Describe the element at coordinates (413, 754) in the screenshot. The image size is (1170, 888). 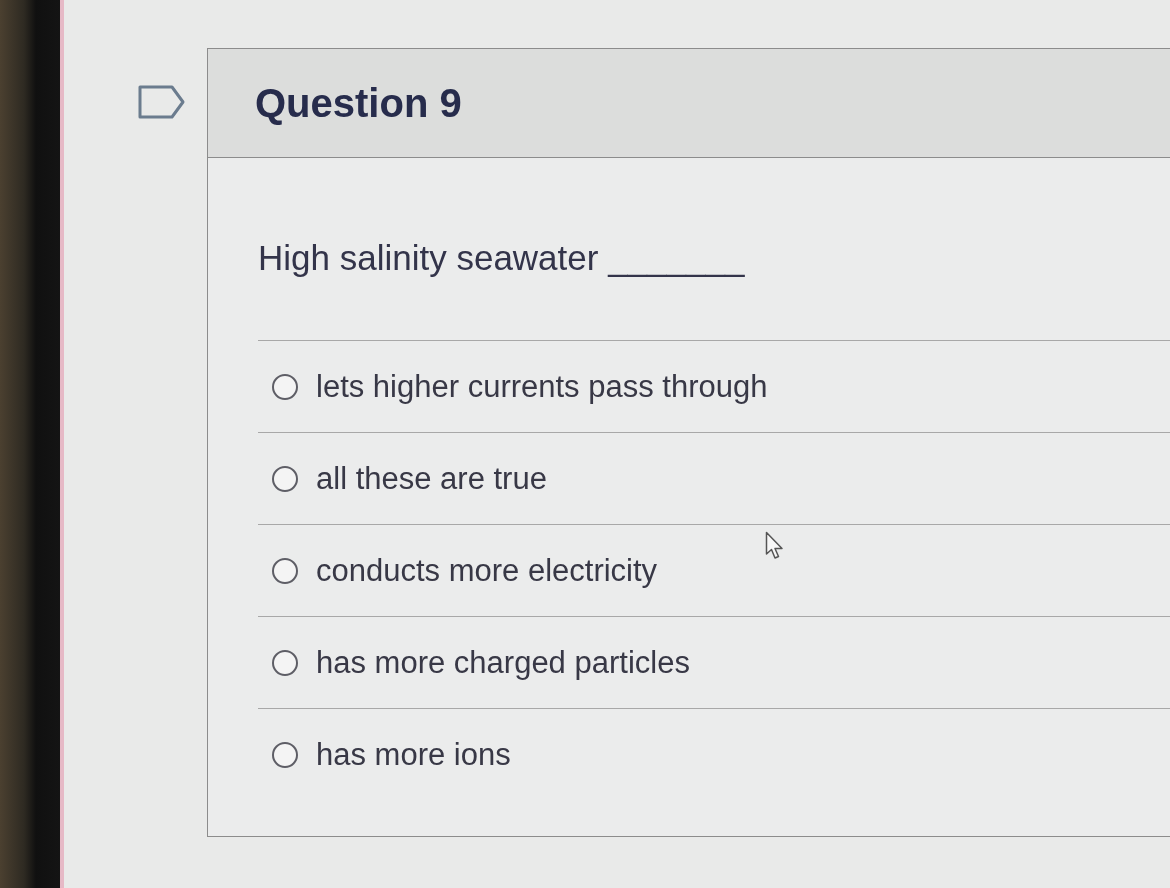
I see `answer-text: has more ions` at that location.